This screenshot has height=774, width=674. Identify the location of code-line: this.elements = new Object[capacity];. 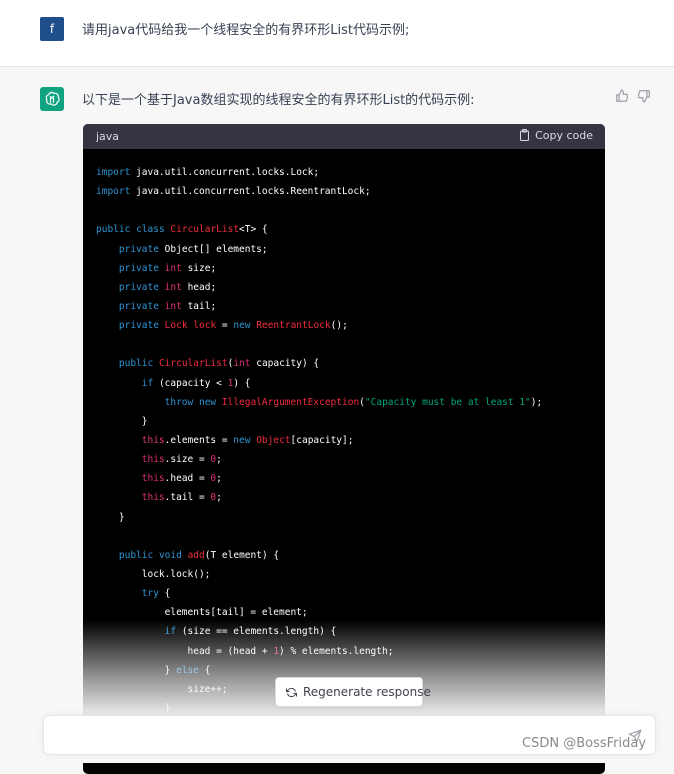
(346, 440).